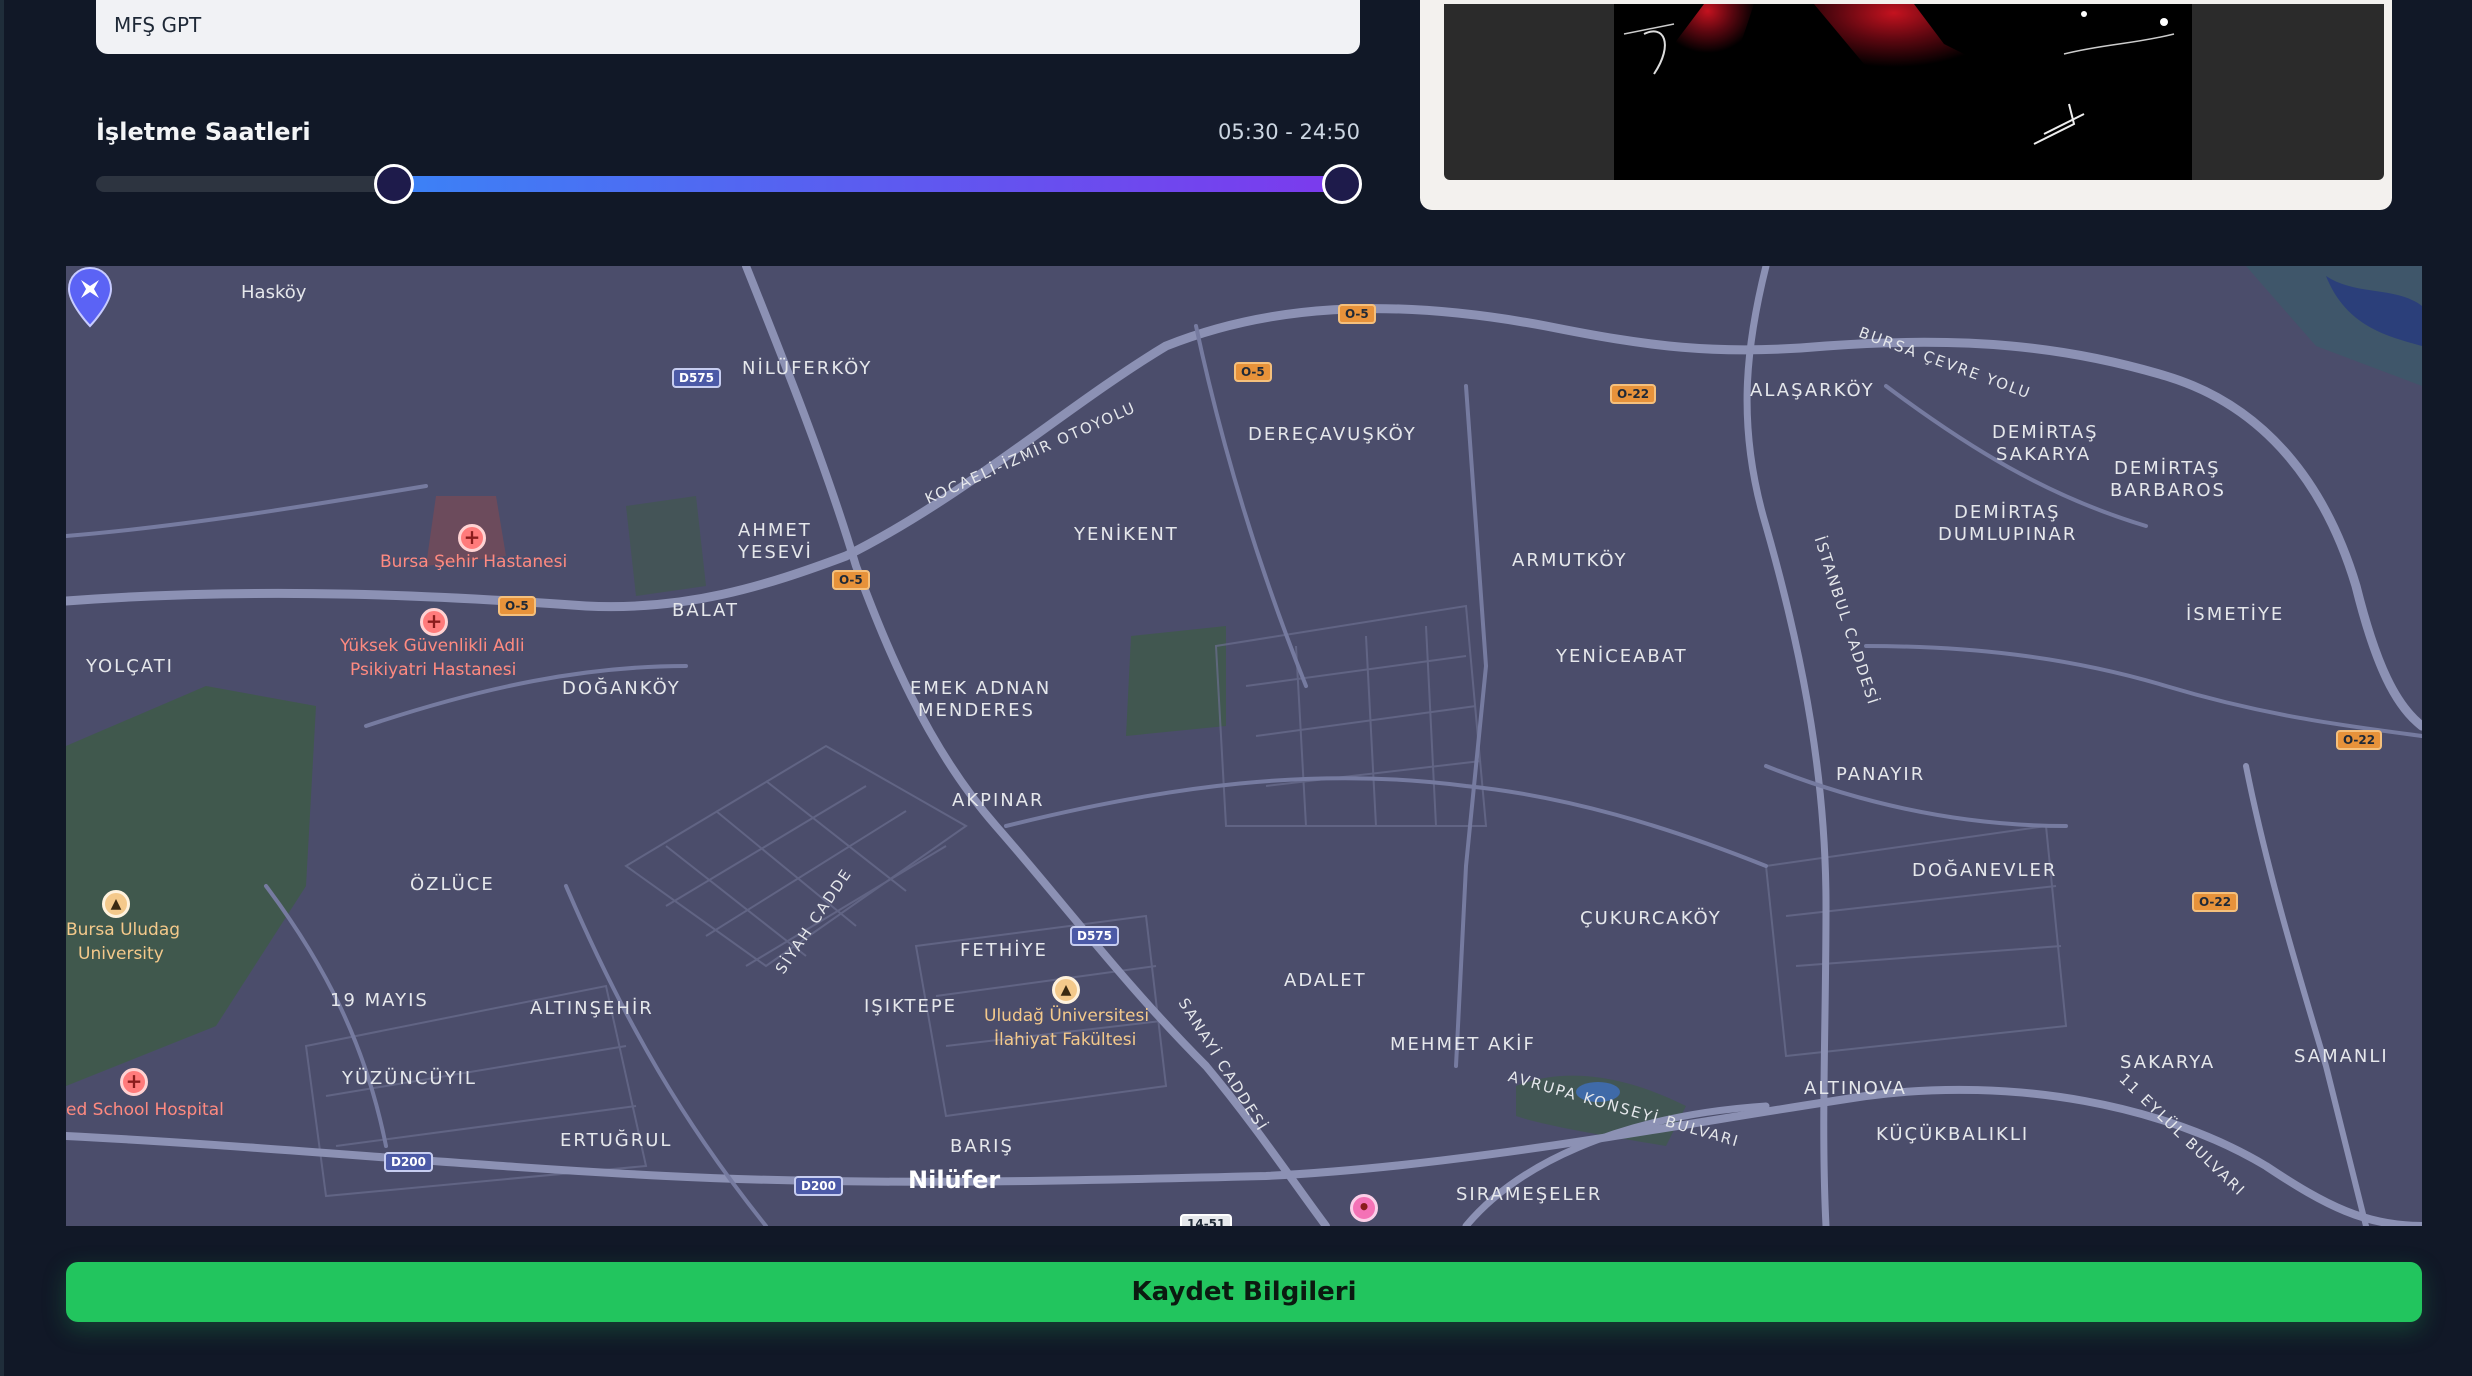 Image resolution: width=2472 pixels, height=1376 pixels. I want to click on place-label: ÖZLÜCE, so click(452, 884).